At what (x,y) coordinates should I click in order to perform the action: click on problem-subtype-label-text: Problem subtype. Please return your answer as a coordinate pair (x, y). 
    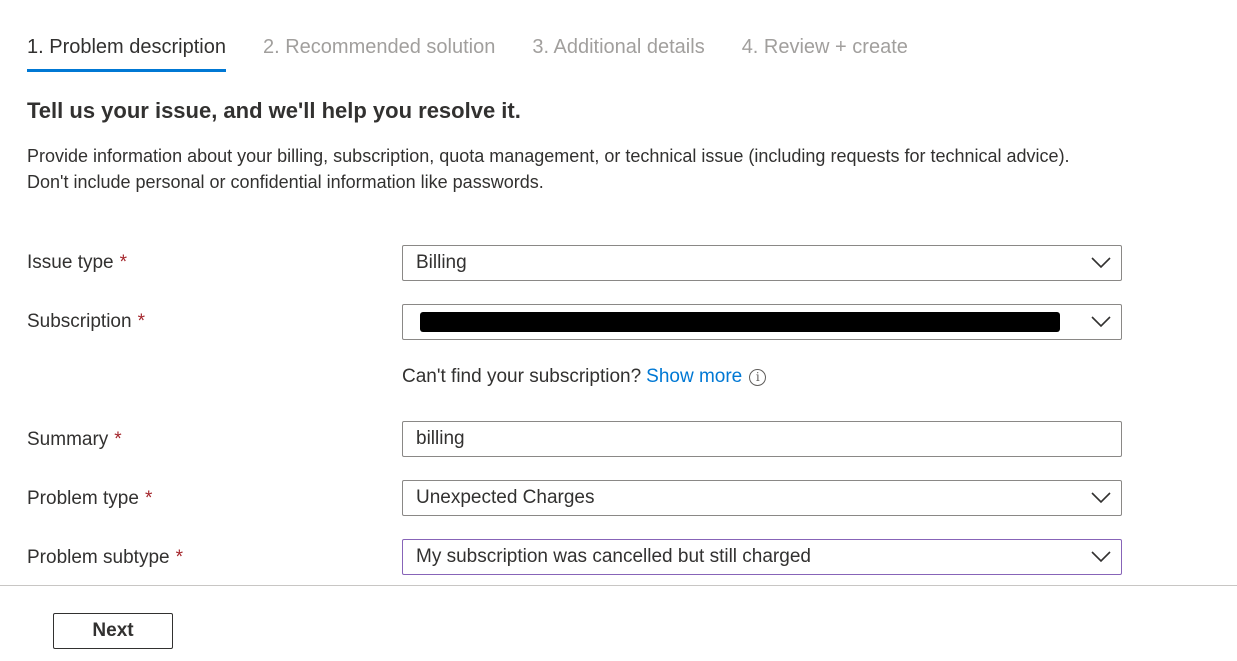
    Looking at the image, I should click on (98, 557).